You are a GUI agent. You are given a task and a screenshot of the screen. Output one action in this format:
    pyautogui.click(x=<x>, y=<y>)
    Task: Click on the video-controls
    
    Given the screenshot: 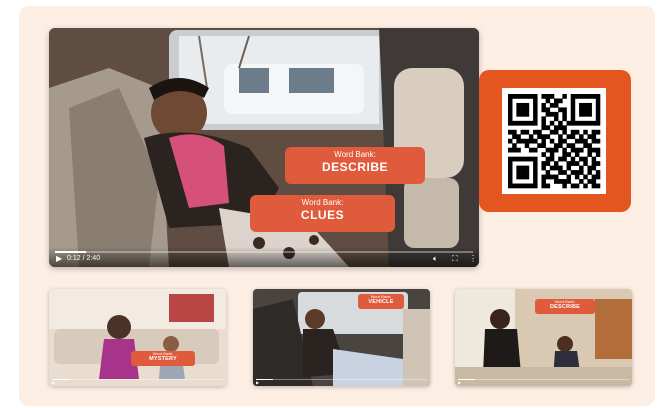 What is the action you would take?
    pyautogui.click(x=264, y=257)
    